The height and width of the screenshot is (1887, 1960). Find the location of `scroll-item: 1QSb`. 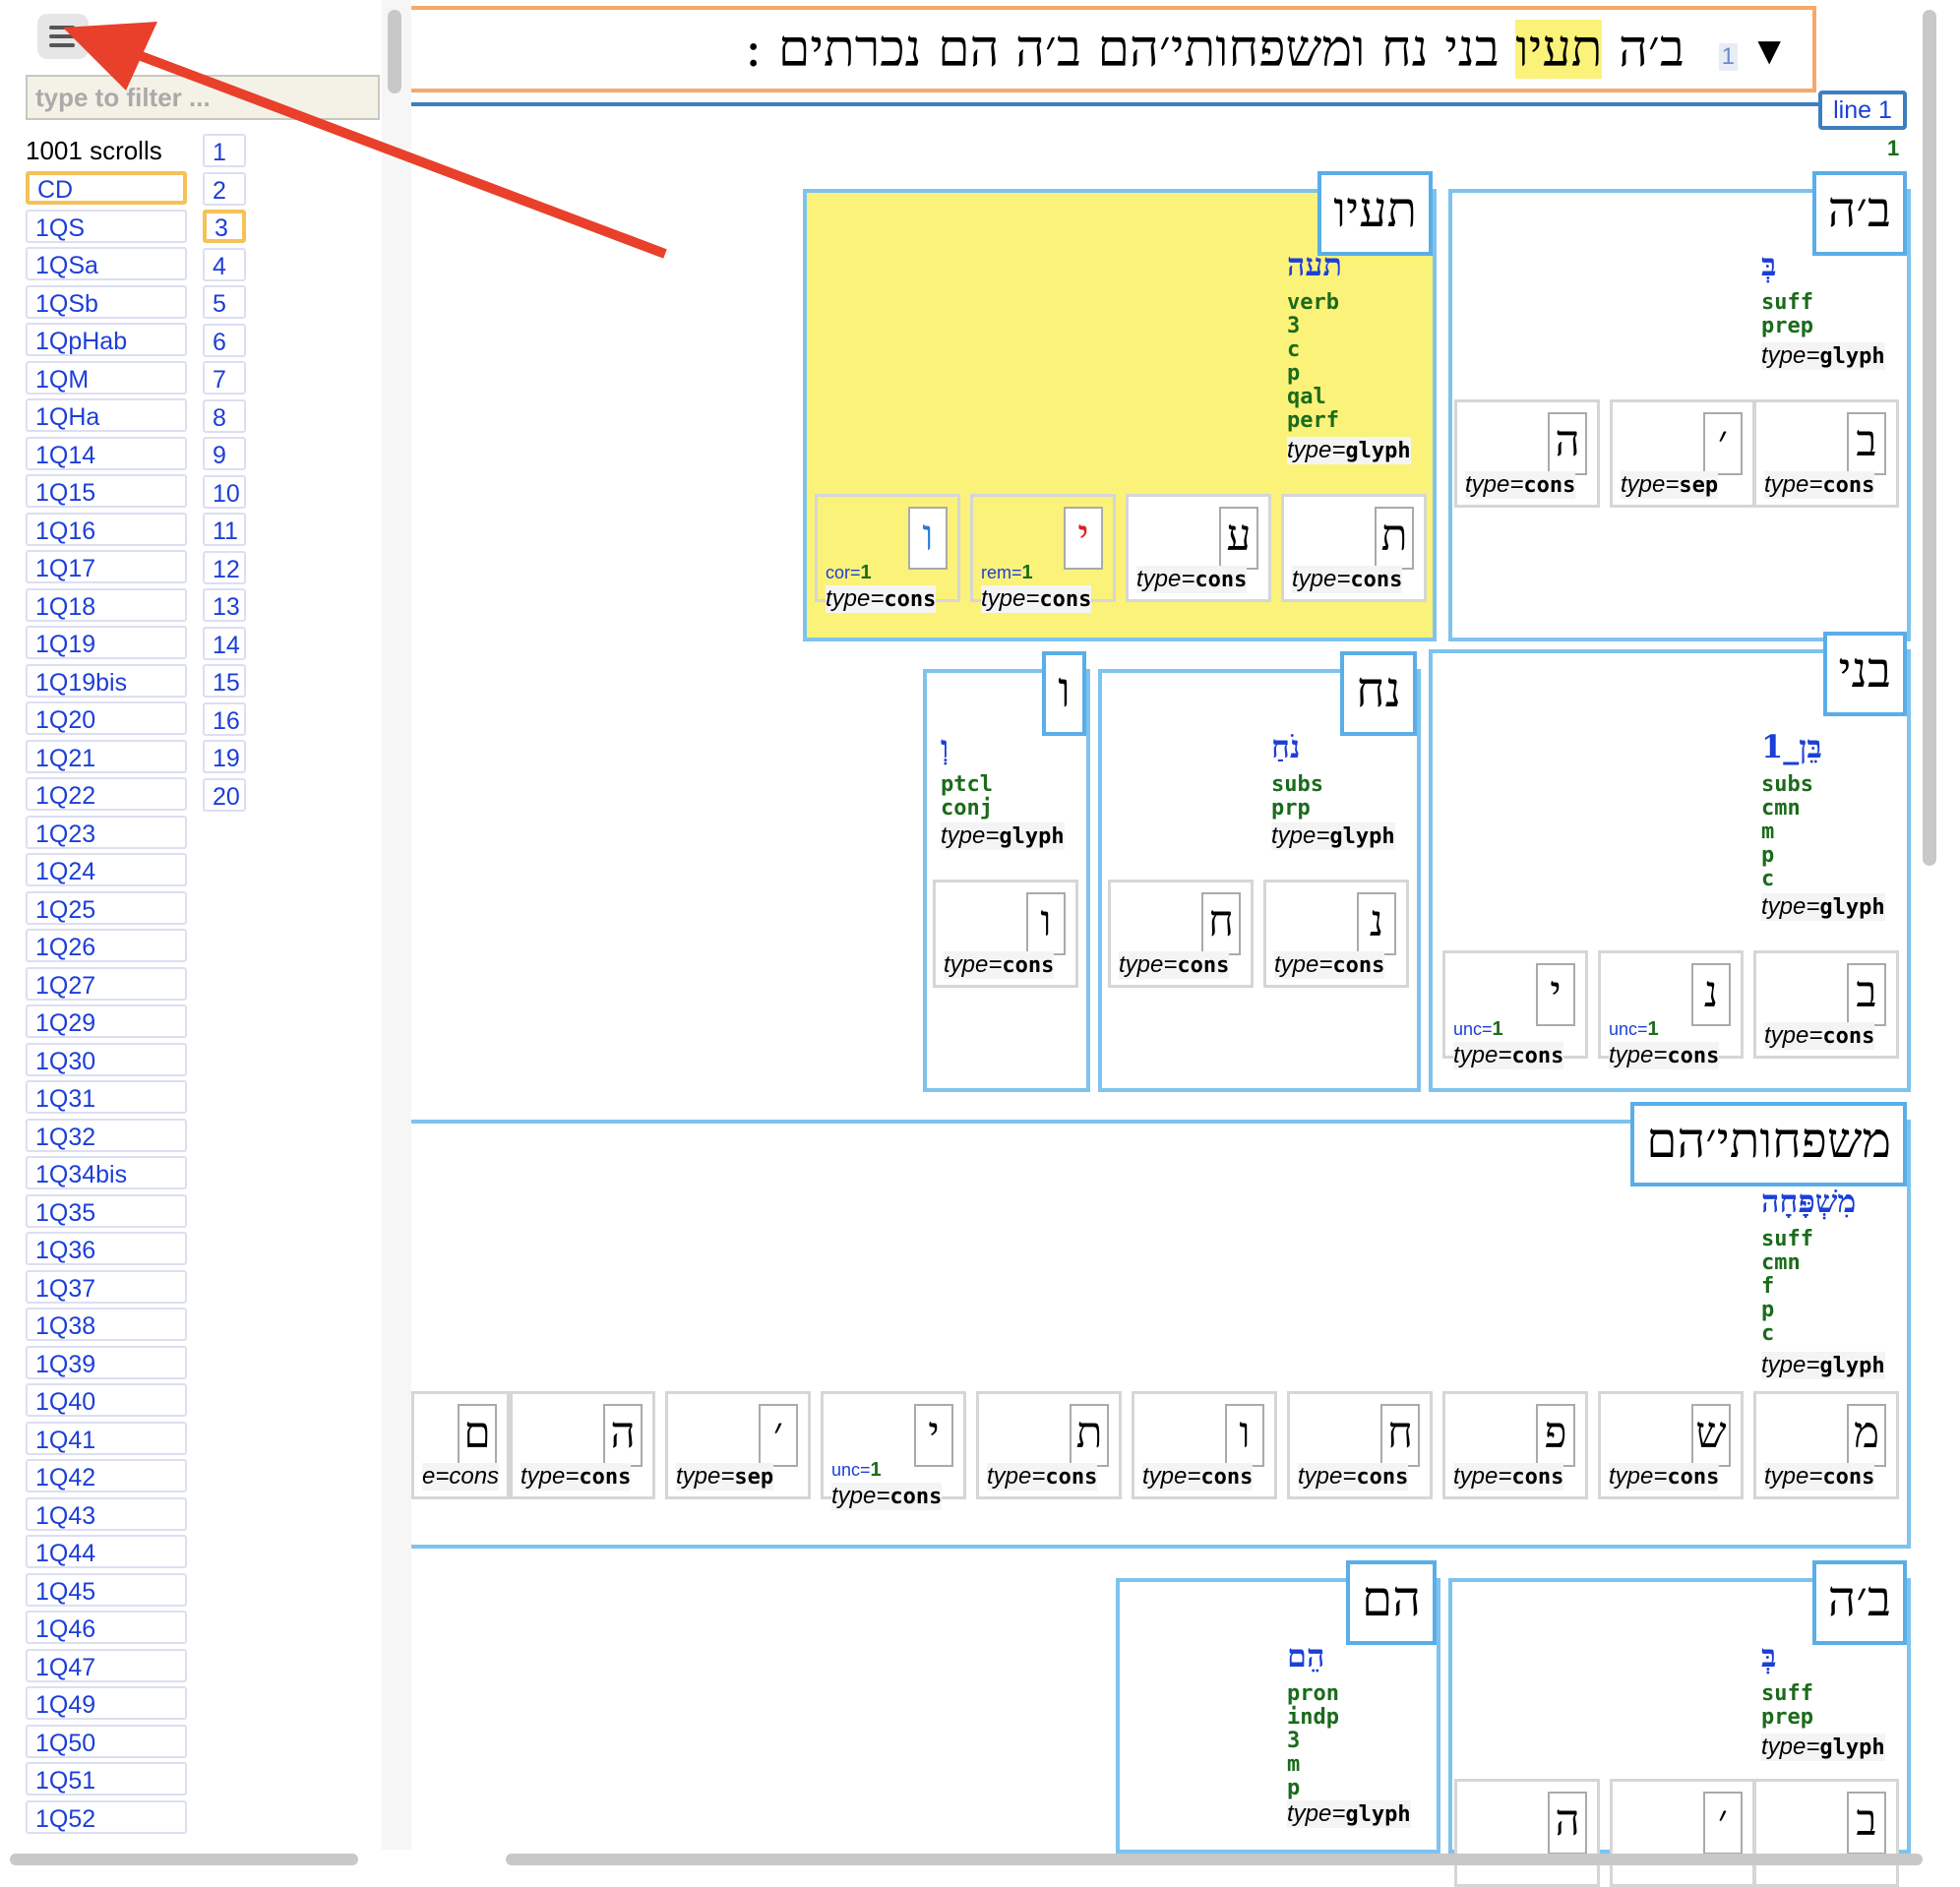

scroll-item: 1QSb is located at coordinates (106, 301).